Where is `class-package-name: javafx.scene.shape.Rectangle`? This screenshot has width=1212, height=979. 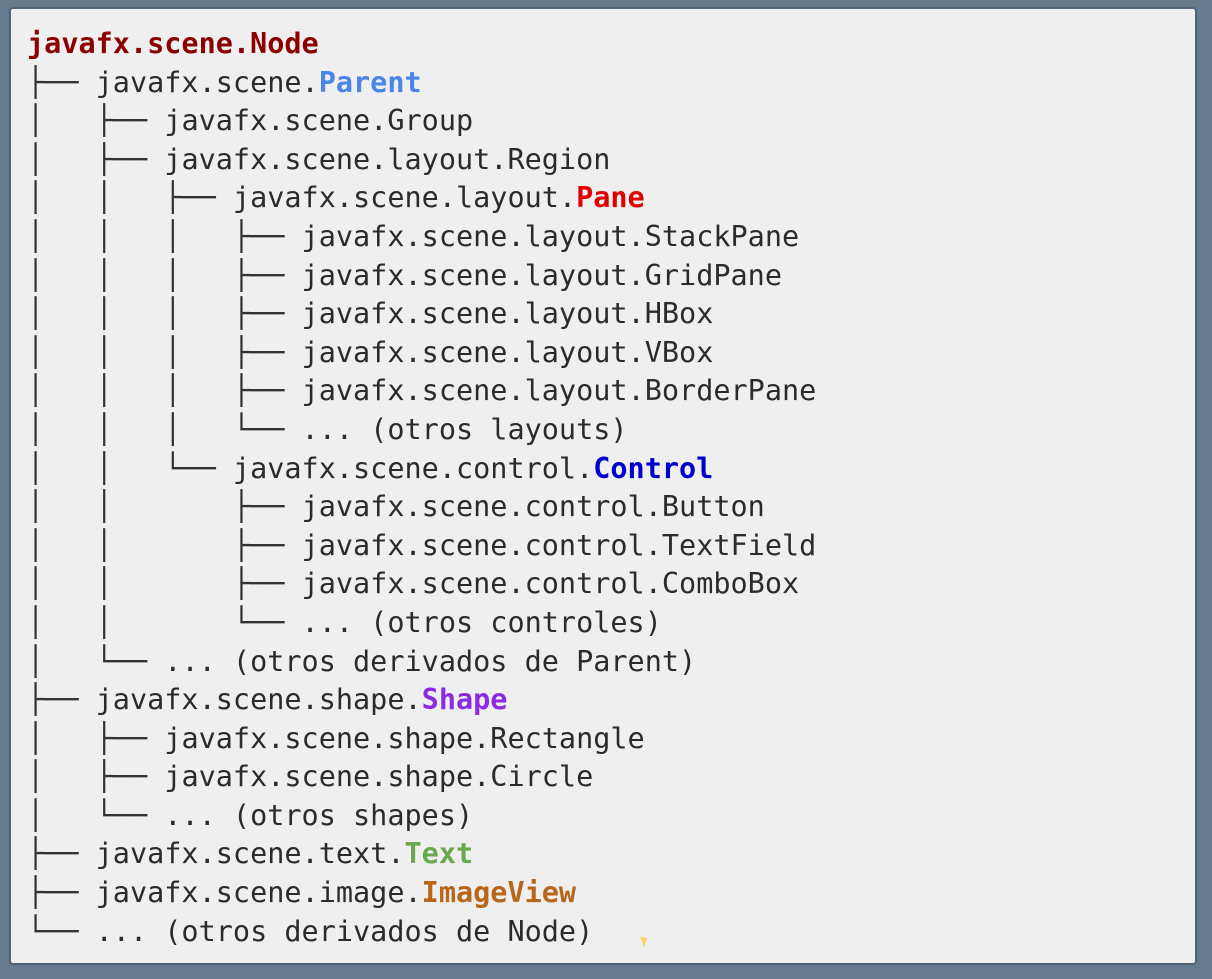 class-package-name: javafx.scene.shape.Rectangle is located at coordinates (404, 738).